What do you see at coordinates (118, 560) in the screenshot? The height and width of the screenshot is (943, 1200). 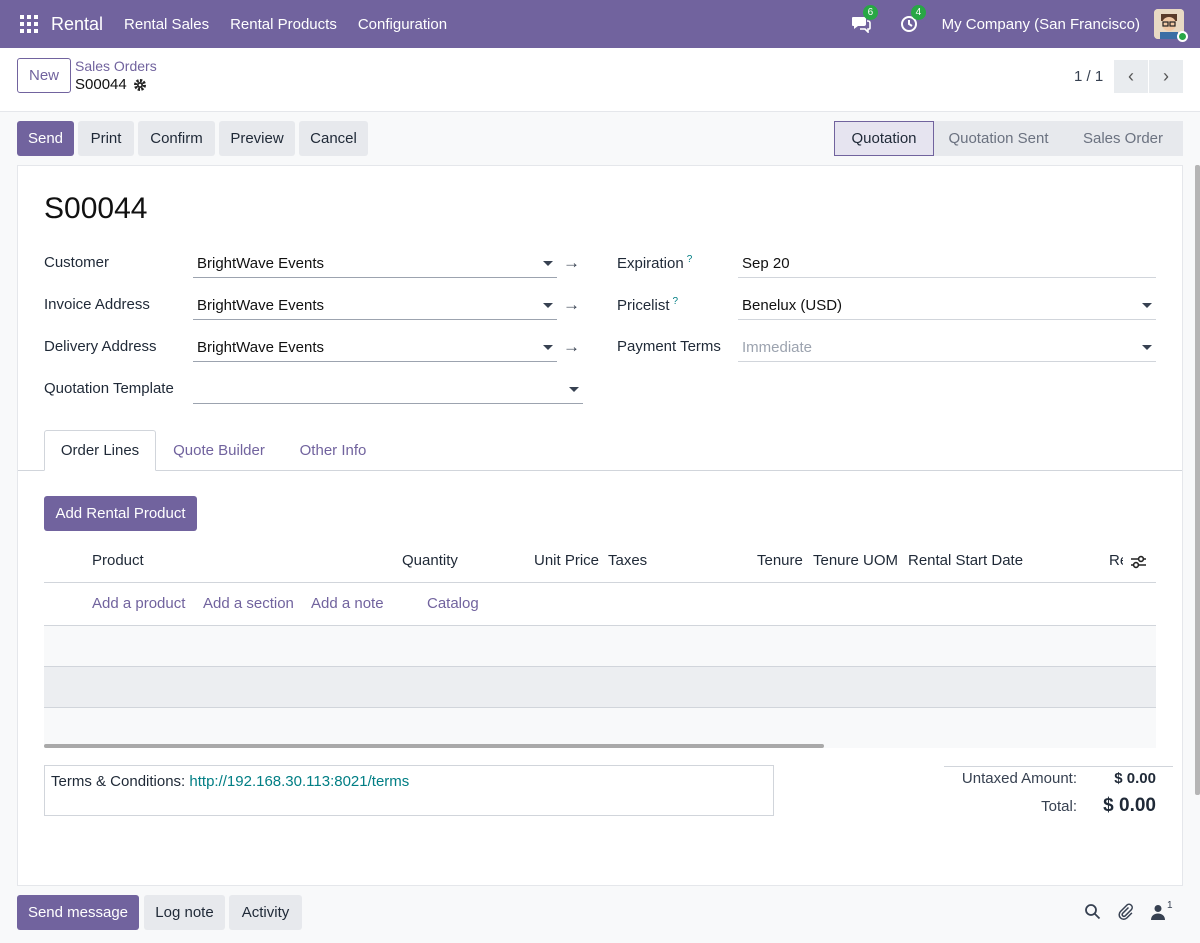 I see `column-product: Product` at bounding box center [118, 560].